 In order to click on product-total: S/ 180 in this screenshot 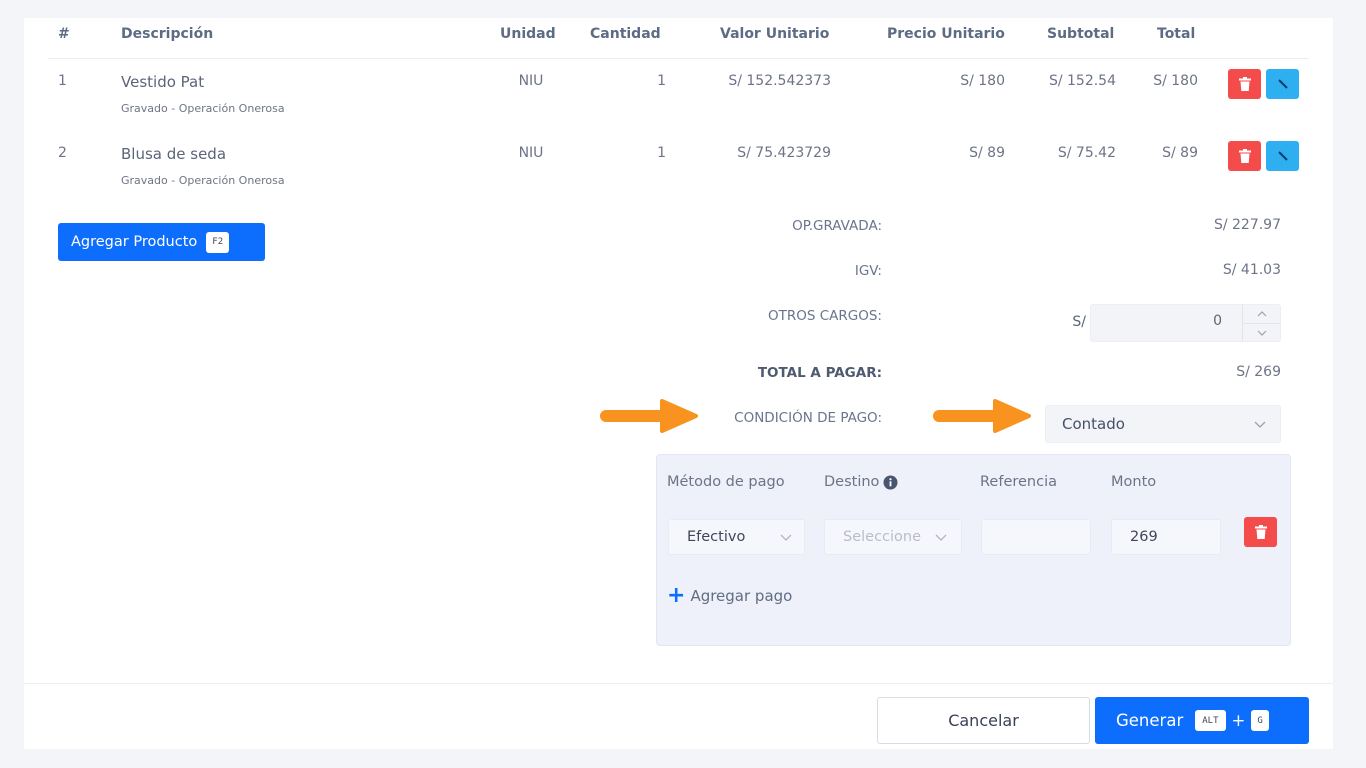, I will do `click(1175, 81)`.